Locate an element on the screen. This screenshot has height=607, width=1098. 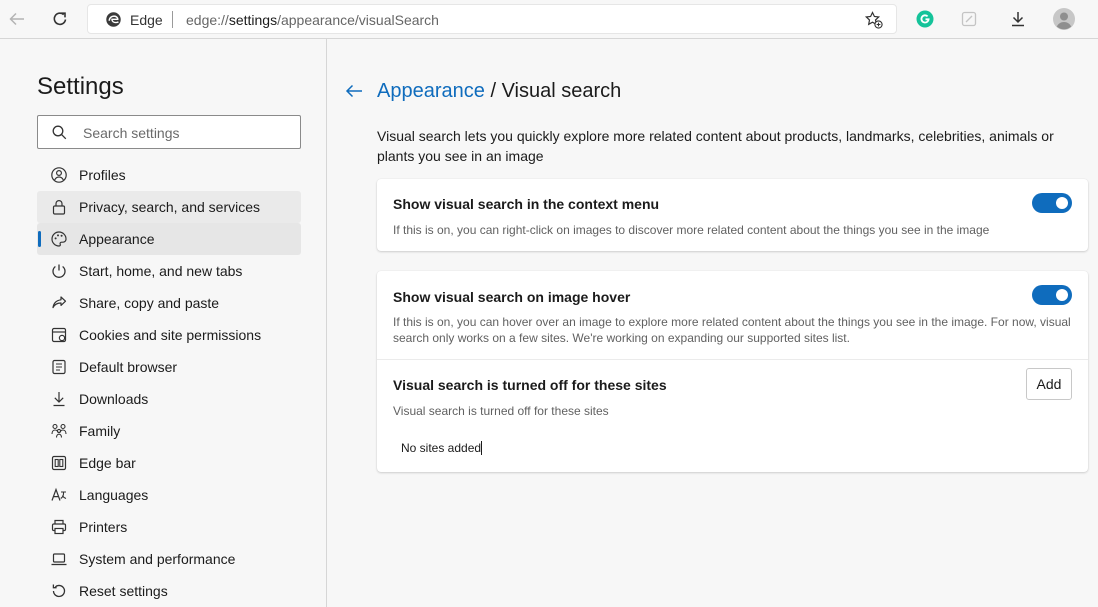
sidebar-item-label: Appearance is located at coordinates (117, 239).